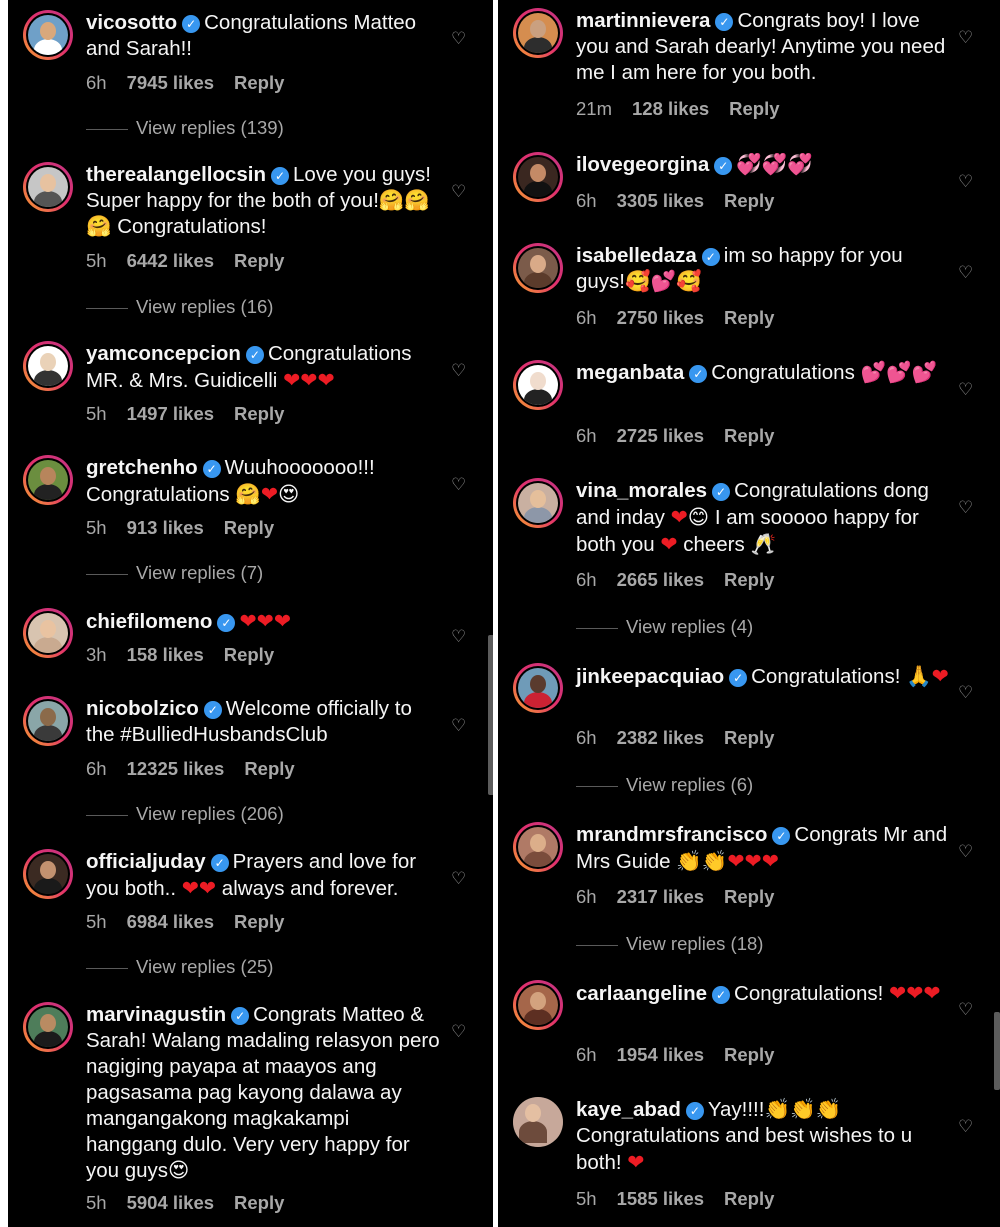 This screenshot has width=1000, height=1227. Describe the element at coordinates (650, 676) in the screenshot. I see `username: jinkeepacquiao` at that location.